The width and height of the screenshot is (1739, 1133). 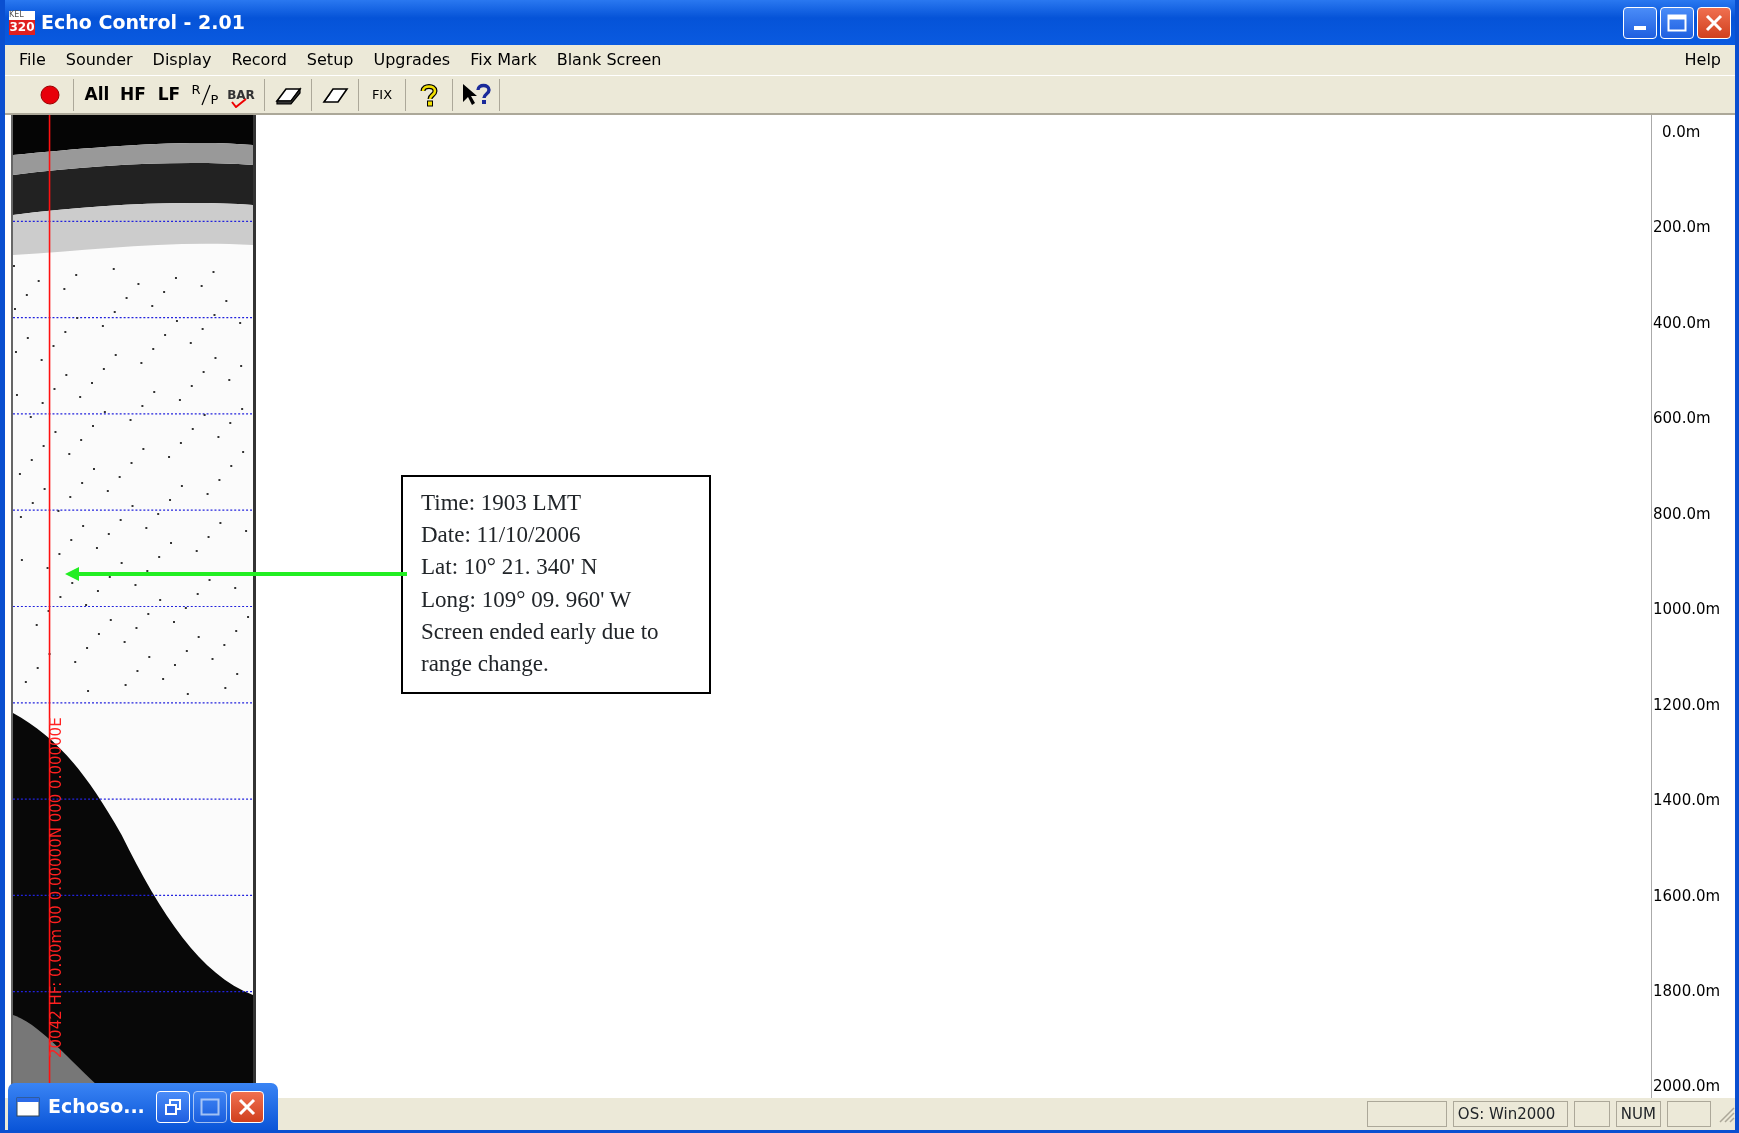 I want to click on toolbar-button: FIX, so click(x=382, y=94).